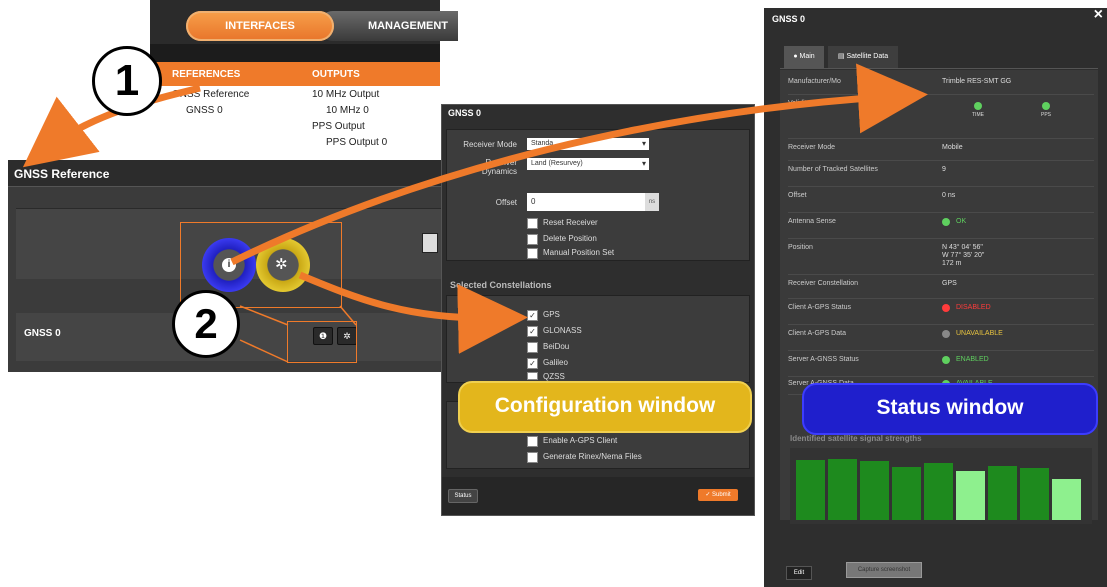 The image size is (1107, 587). Describe the element at coordinates (127, 81) in the screenshot. I see `callout-step-one: 1` at that location.